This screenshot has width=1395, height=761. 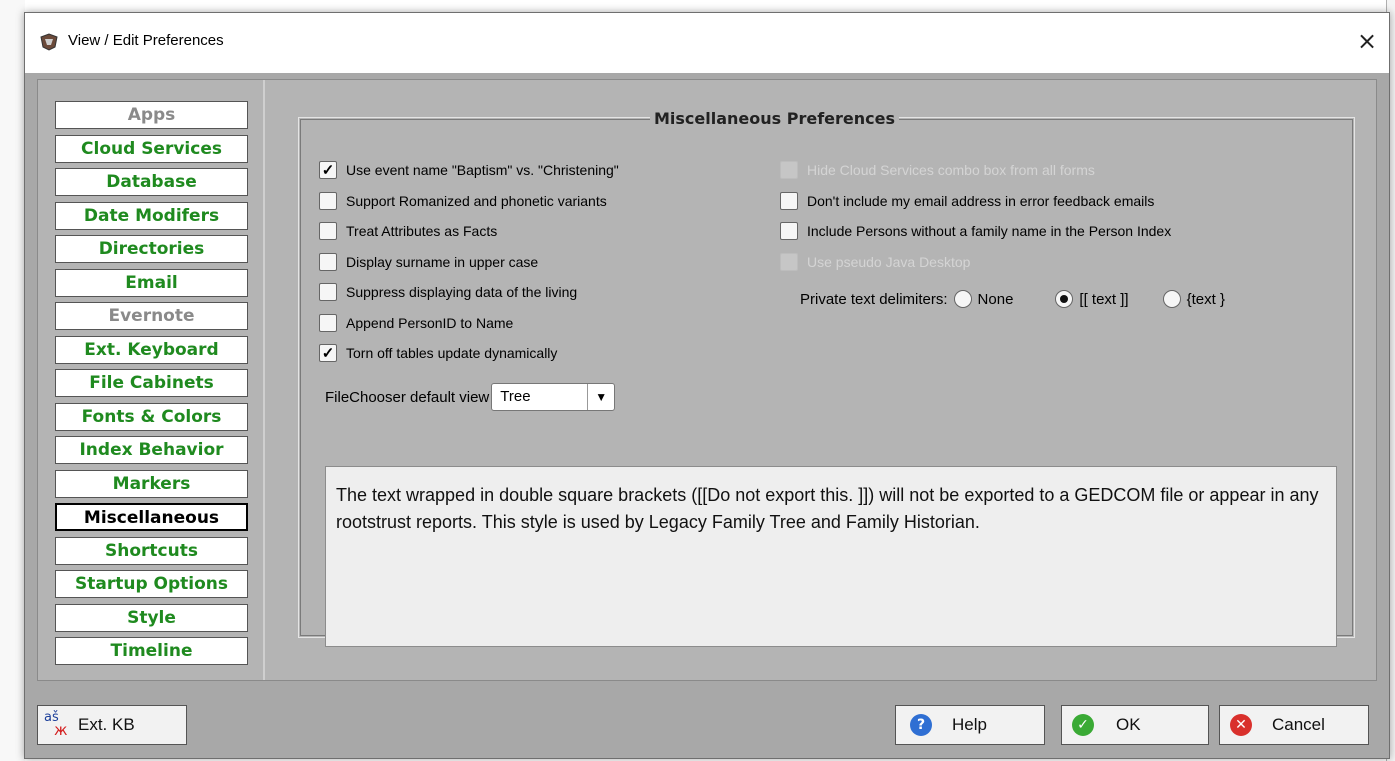 I want to click on option-row: ✓ Torn off tables update dynamically, so click(x=438, y=353).